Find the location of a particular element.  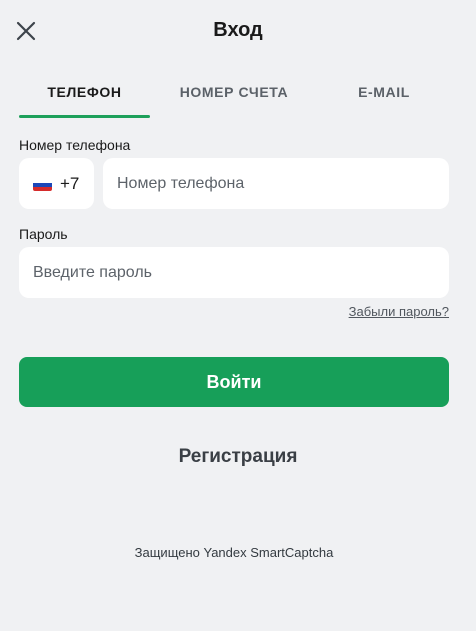

page-title: Вход is located at coordinates (238, 30).